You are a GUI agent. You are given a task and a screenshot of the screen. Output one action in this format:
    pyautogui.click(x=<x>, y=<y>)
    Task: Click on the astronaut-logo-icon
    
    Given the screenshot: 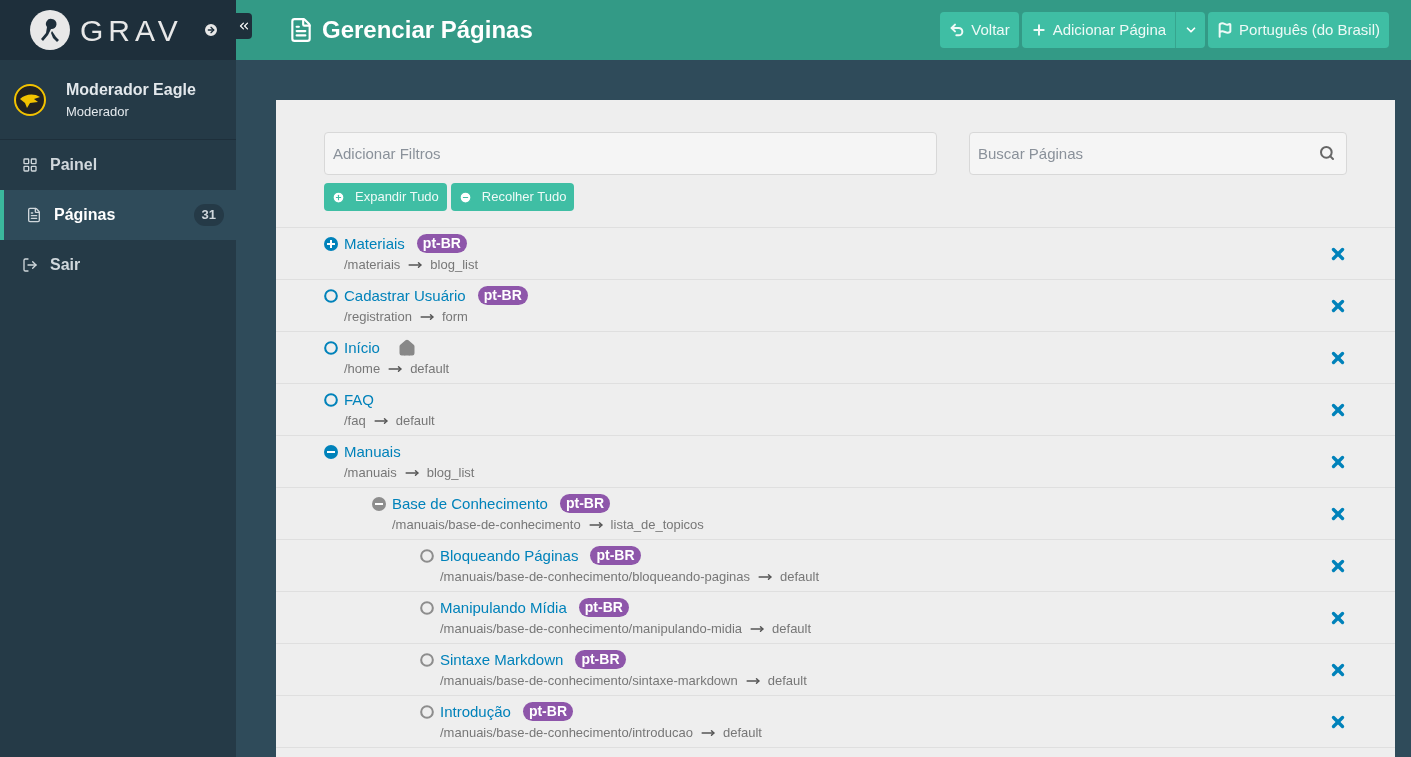 What is the action you would take?
    pyautogui.click(x=50, y=30)
    